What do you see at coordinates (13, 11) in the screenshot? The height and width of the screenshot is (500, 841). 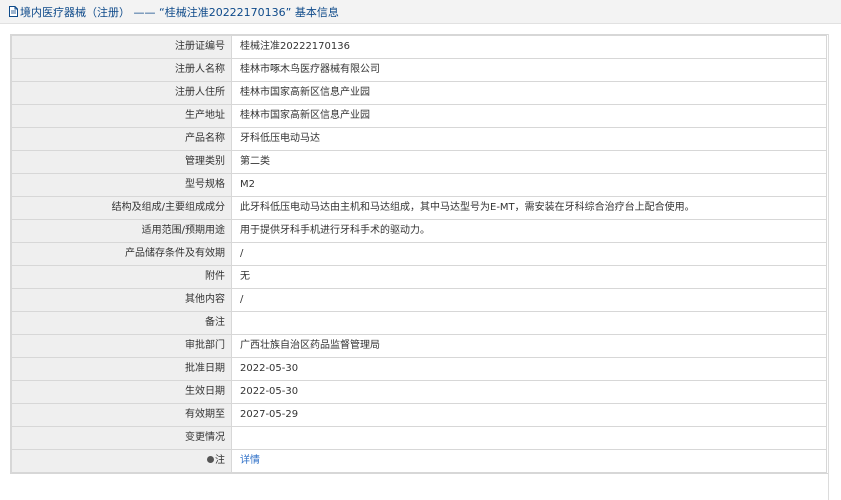 I see `document-icon` at bounding box center [13, 11].